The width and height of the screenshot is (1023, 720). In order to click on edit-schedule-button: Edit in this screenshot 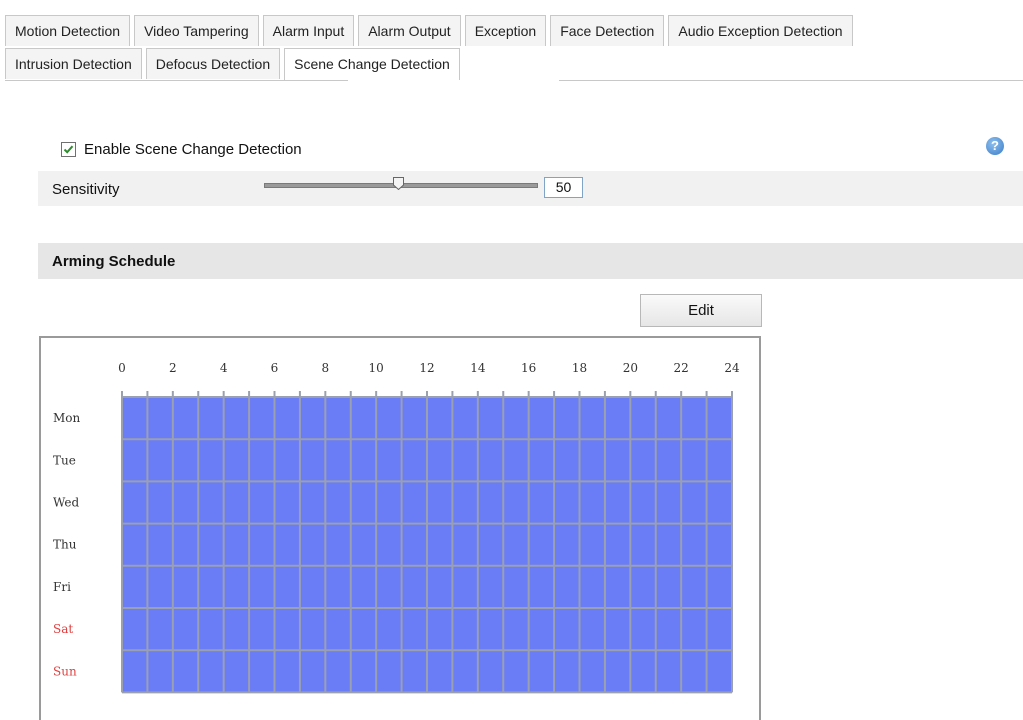, I will do `click(701, 310)`.